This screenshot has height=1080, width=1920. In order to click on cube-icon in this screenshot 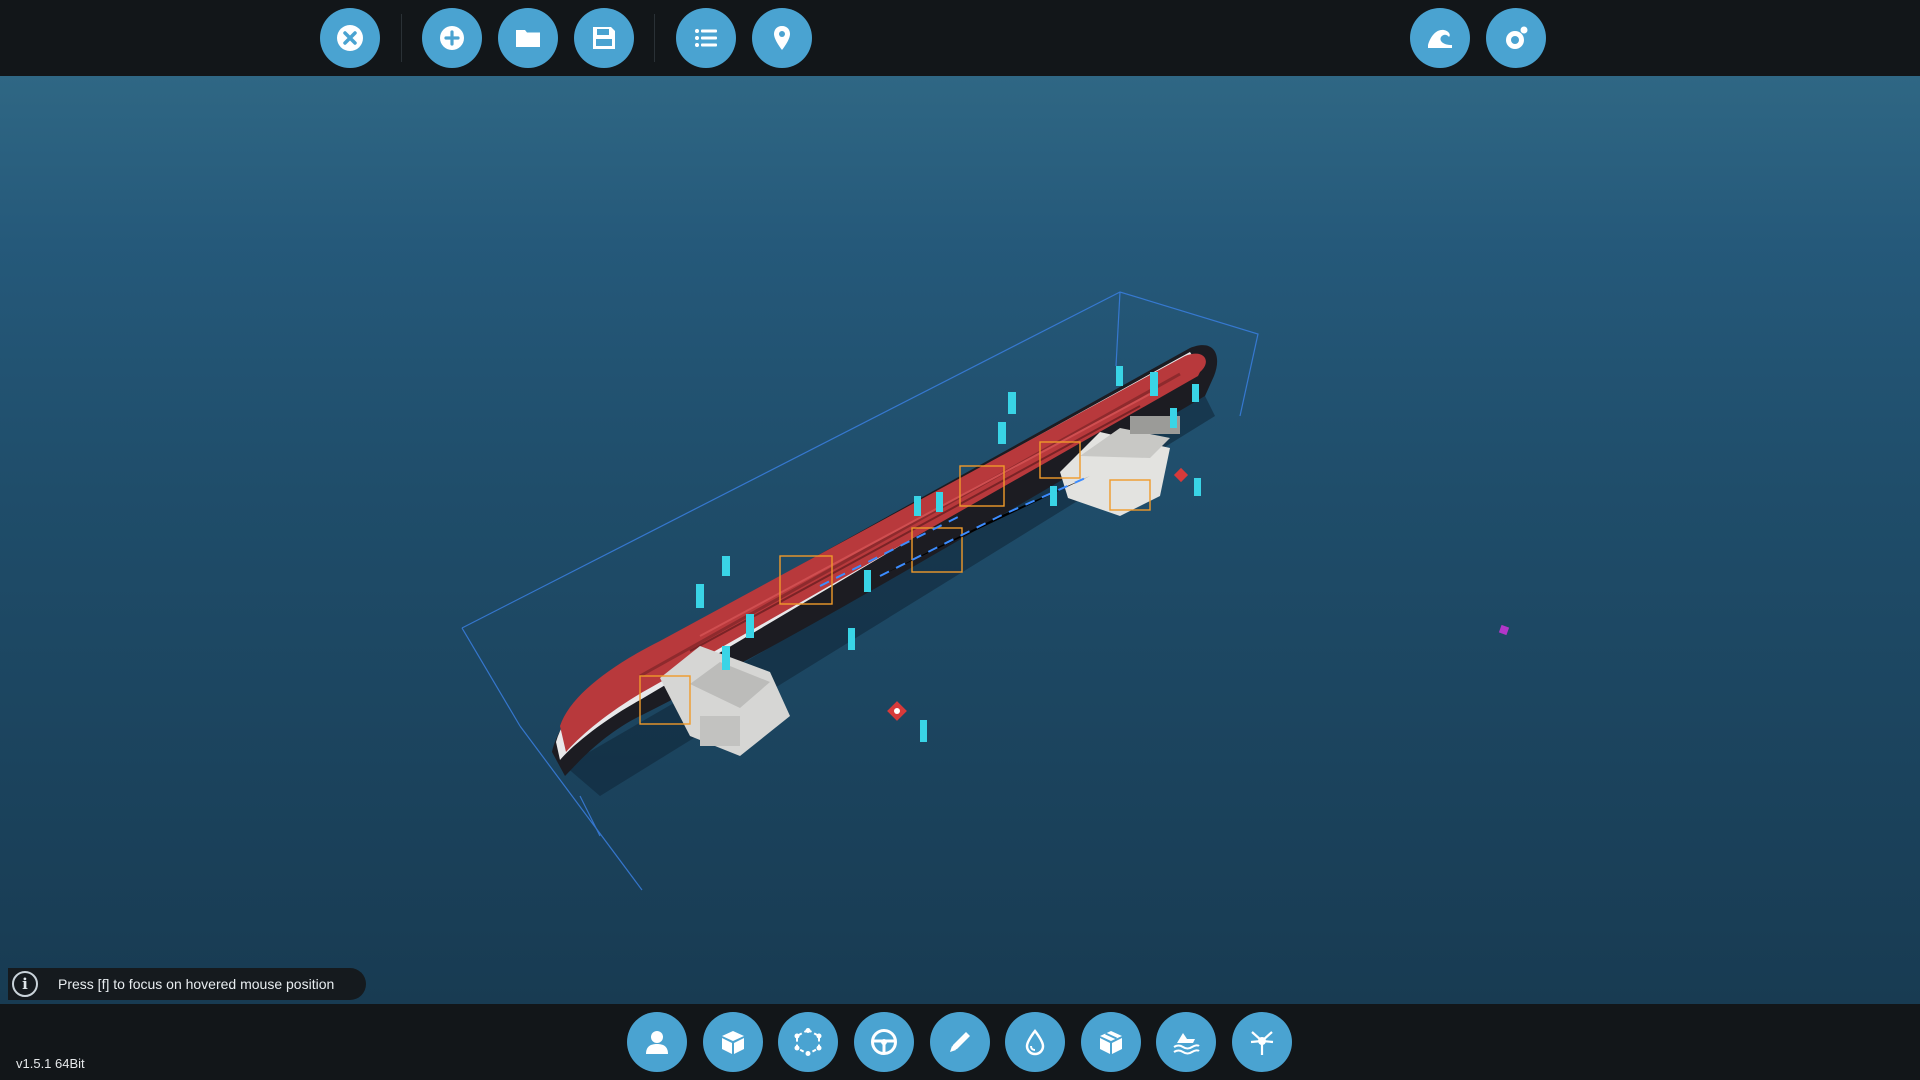, I will do `click(733, 1042)`.